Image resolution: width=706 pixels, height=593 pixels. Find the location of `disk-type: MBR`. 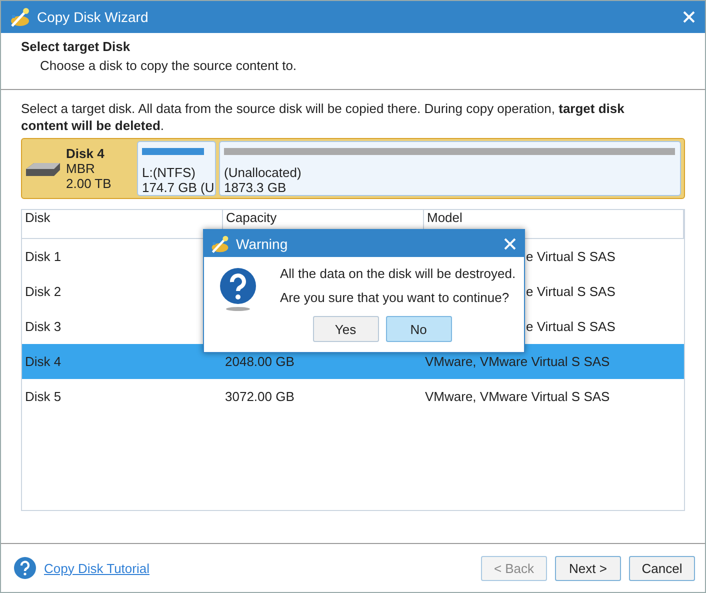

disk-type: MBR is located at coordinates (81, 168).